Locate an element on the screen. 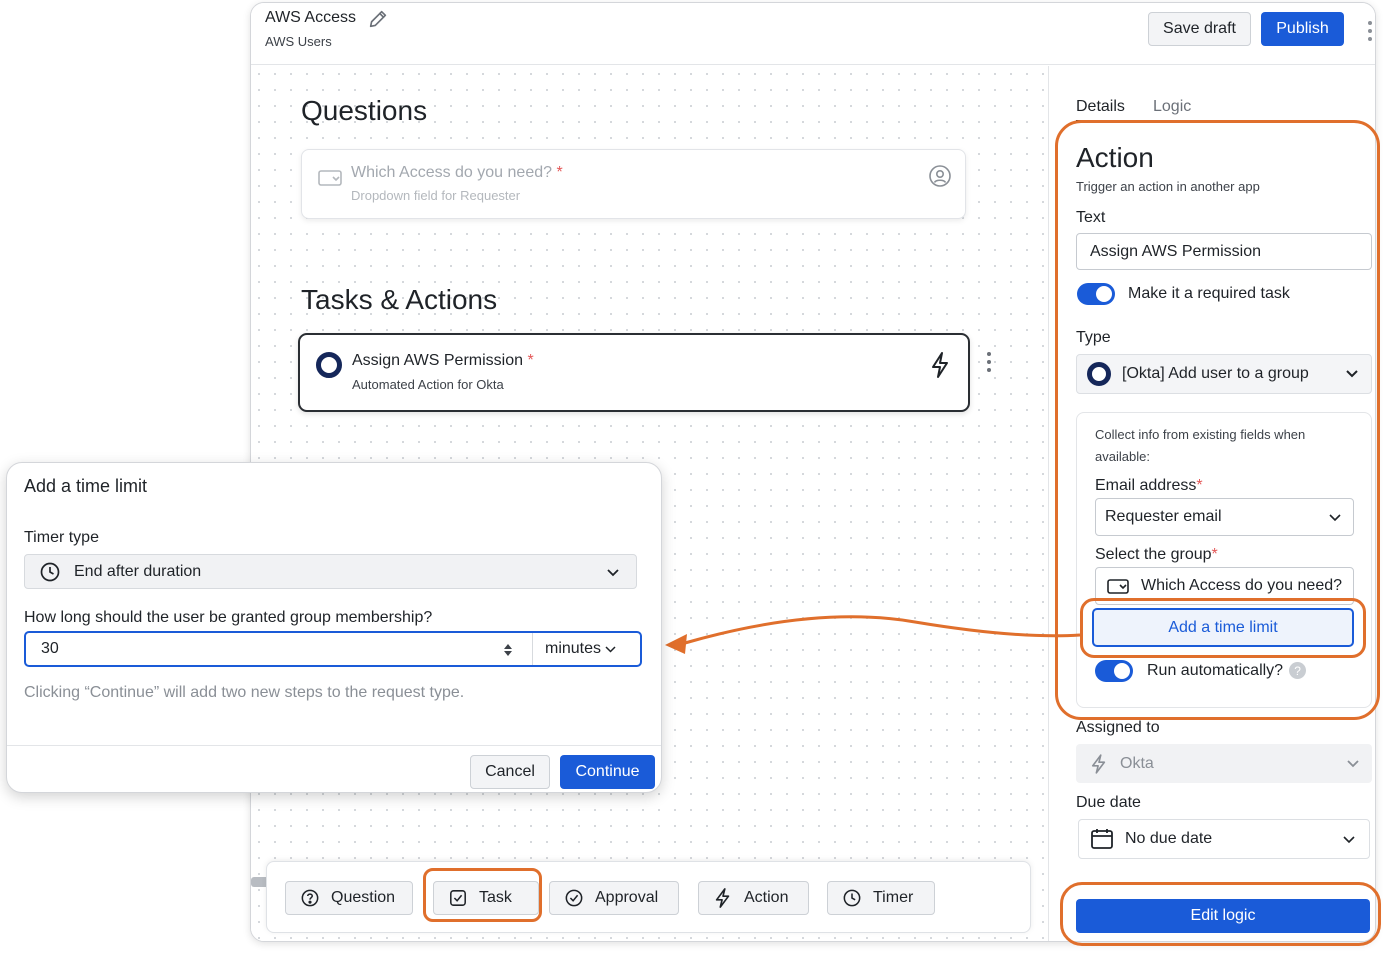  dialog-divider is located at coordinates (334, 745).